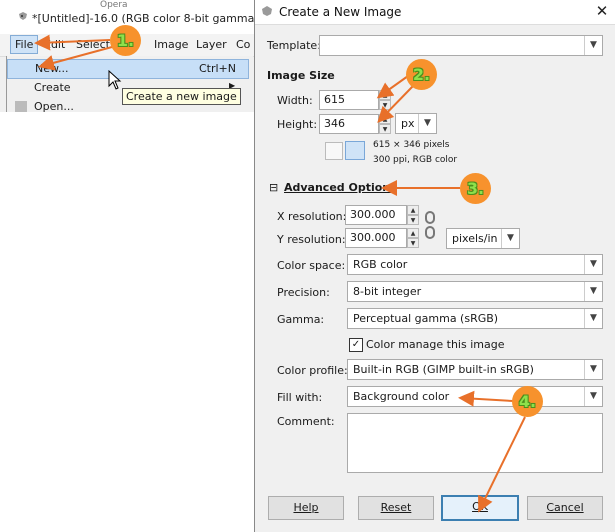 This screenshot has width=615, height=532. What do you see at coordinates (171, 44) in the screenshot?
I see `menu-image: Image` at bounding box center [171, 44].